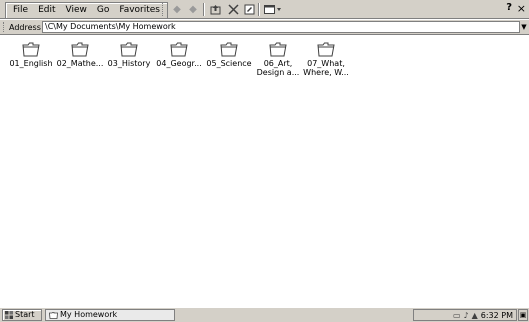  I want to click on address-bar: Address \C\My Documents\My Homework ▼, so click(264, 27).